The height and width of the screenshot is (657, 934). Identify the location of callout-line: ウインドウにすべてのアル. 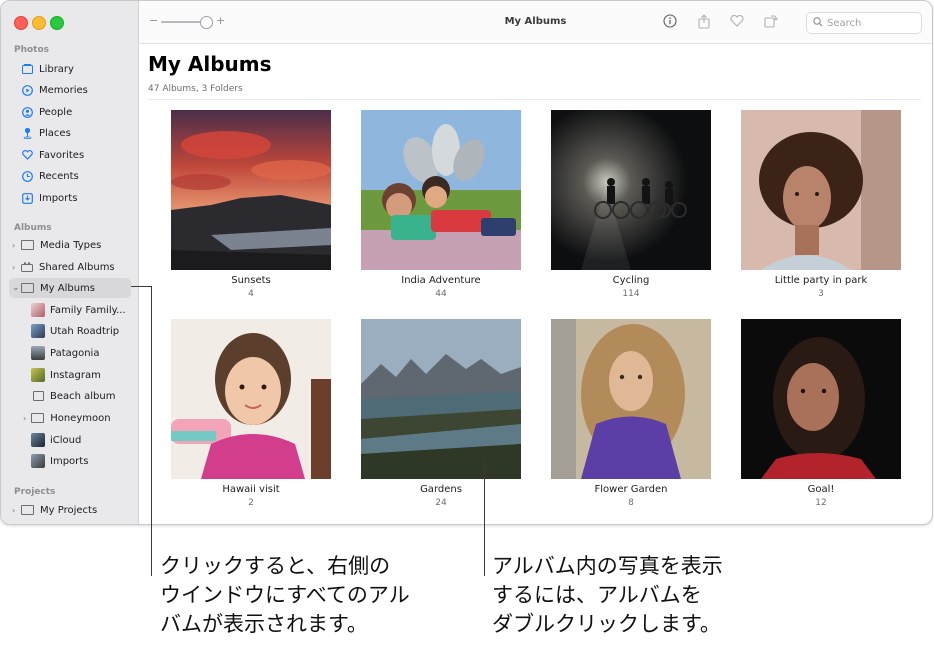
(285, 595).